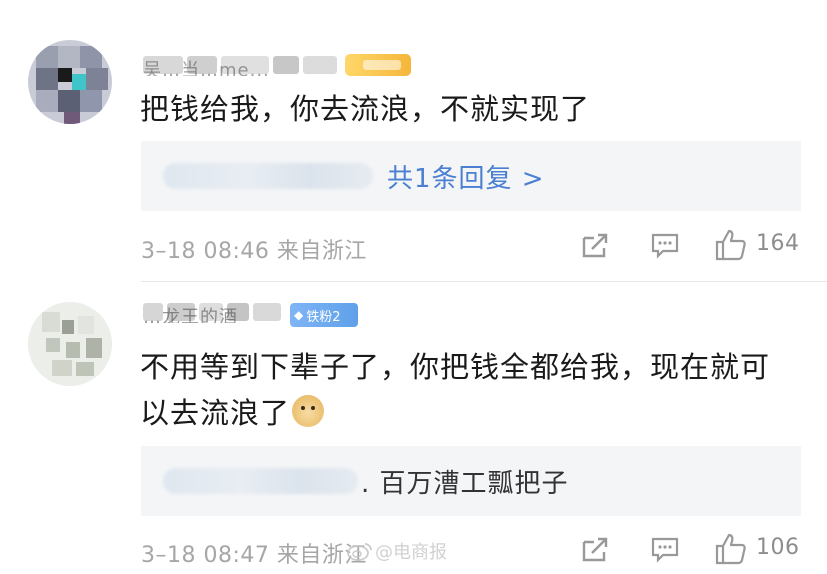 Image resolution: width=827 pixels, height=574 pixels. I want to click on comment-text: 不用等到下辈子了，你把钱全都给我，现在就可以去流浪了, so click(468, 390).